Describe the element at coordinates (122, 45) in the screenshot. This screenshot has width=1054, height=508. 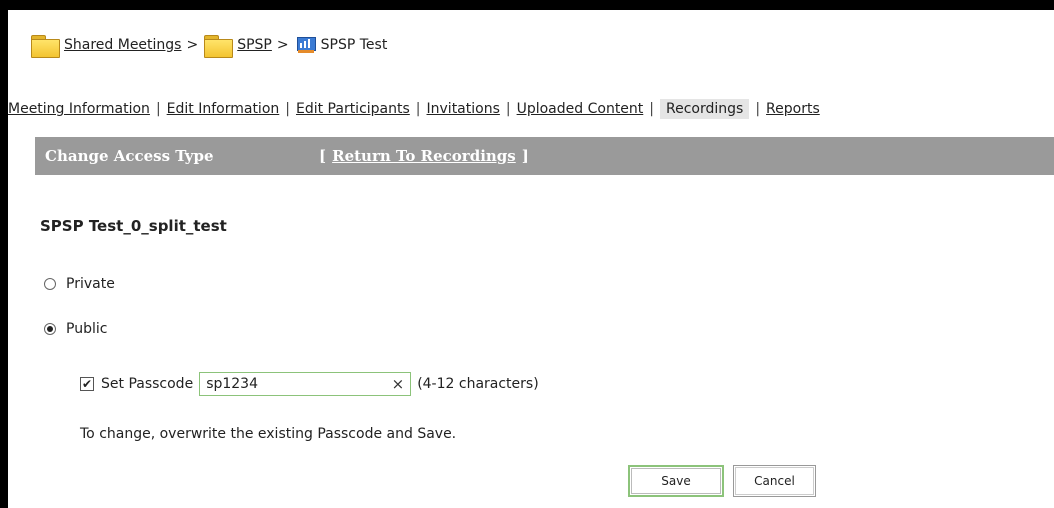
I see `breadcrumb-shared-meetings: Shared Meetings` at that location.